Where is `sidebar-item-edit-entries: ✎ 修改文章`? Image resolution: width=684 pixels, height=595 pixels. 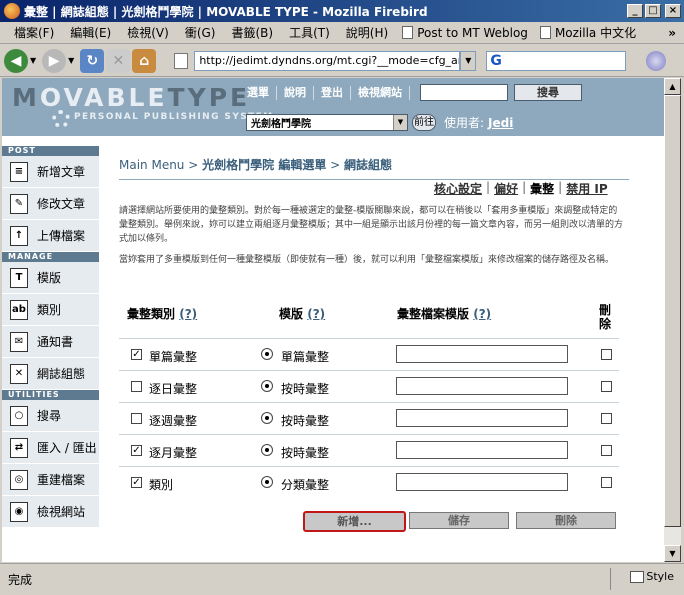
sidebar-item-edit-entries: ✎ 修改文章 is located at coordinates (50, 204).